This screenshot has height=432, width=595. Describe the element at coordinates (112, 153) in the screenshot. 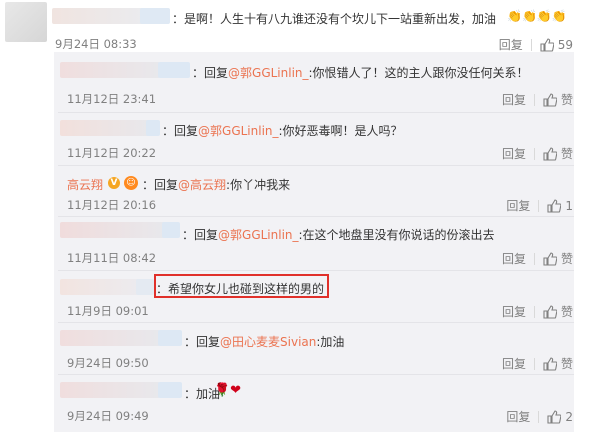

I see `reply-date: 11月12日 20:22` at that location.